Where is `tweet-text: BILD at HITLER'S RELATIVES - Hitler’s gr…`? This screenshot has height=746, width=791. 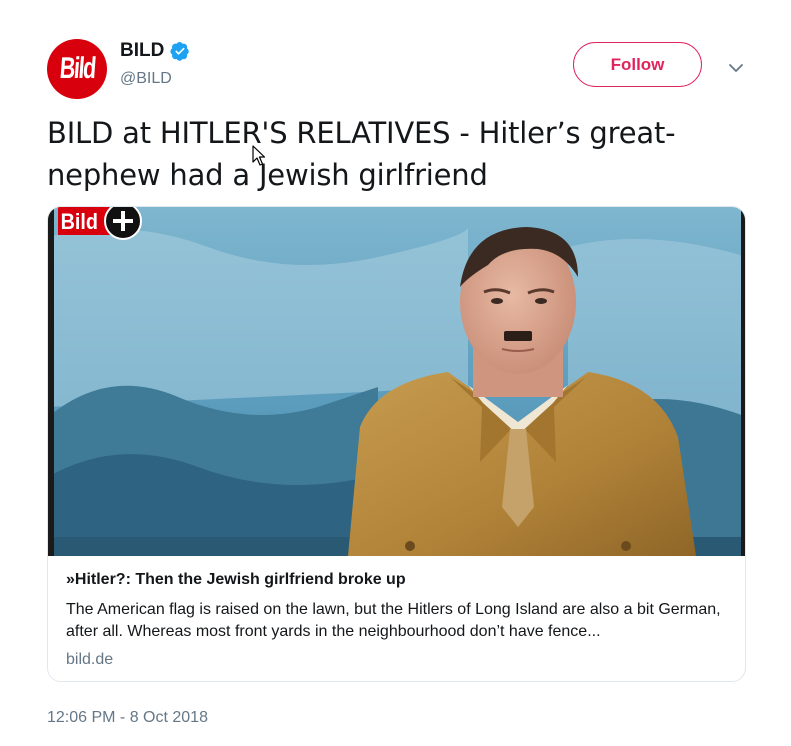 tweet-text: BILD at HITLER'S RELATIVES - Hitler’s gr… is located at coordinates (361, 154).